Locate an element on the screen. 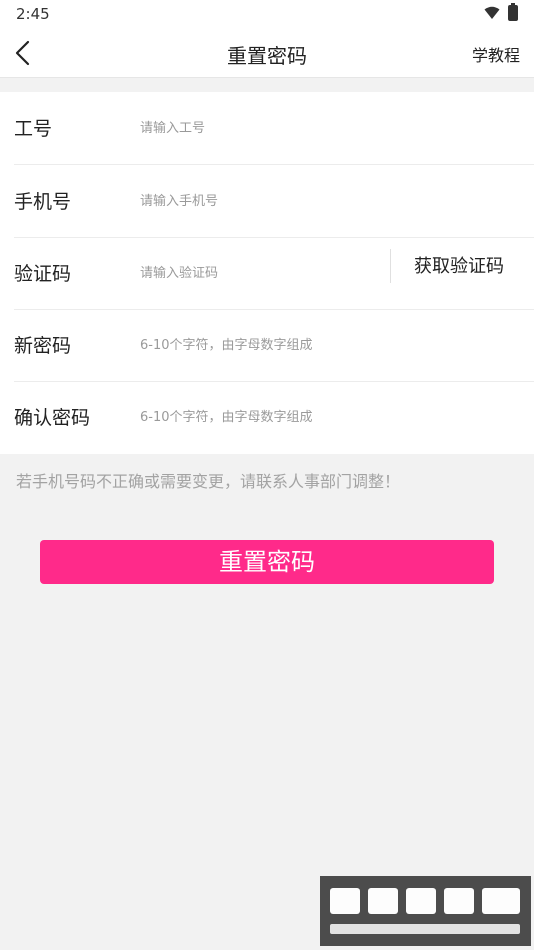 This screenshot has width=534, height=950. confirm-password-input is located at coordinates (260, 417).